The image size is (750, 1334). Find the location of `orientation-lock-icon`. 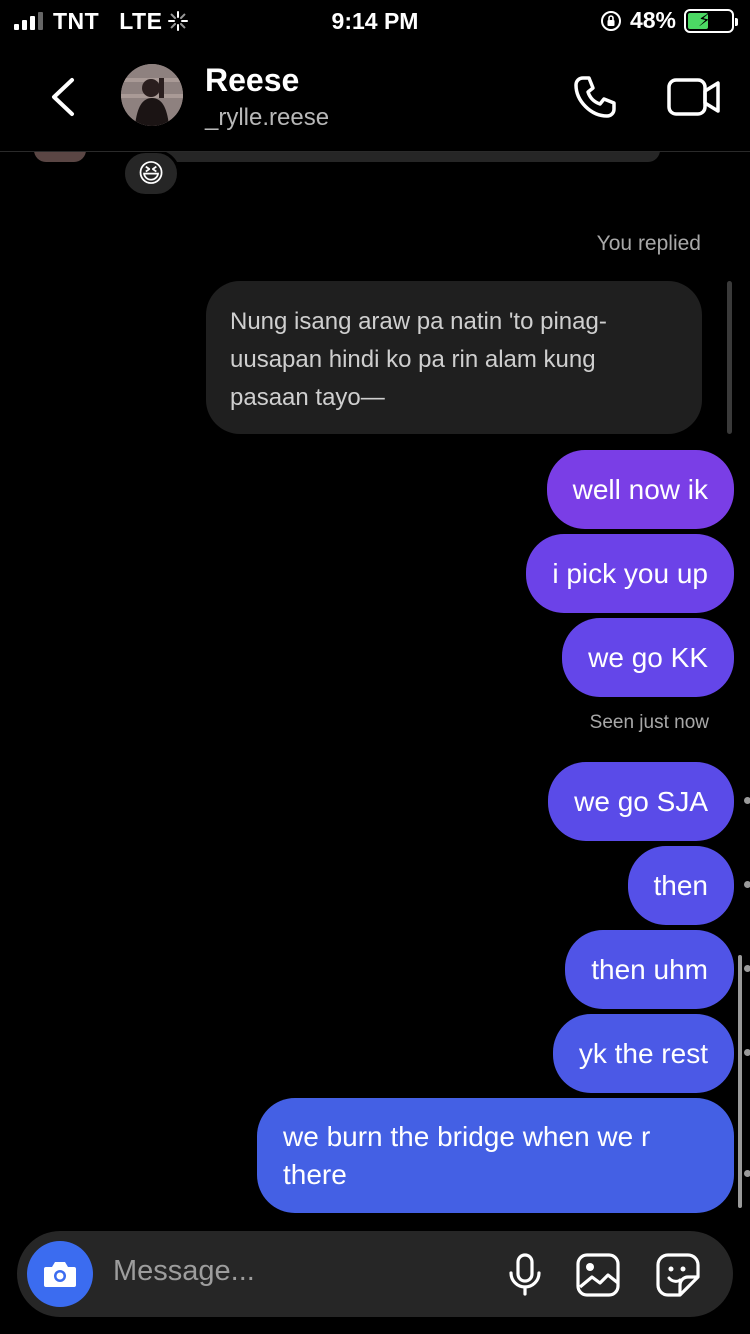

orientation-lock-icon is located at coordinates (610, 20).